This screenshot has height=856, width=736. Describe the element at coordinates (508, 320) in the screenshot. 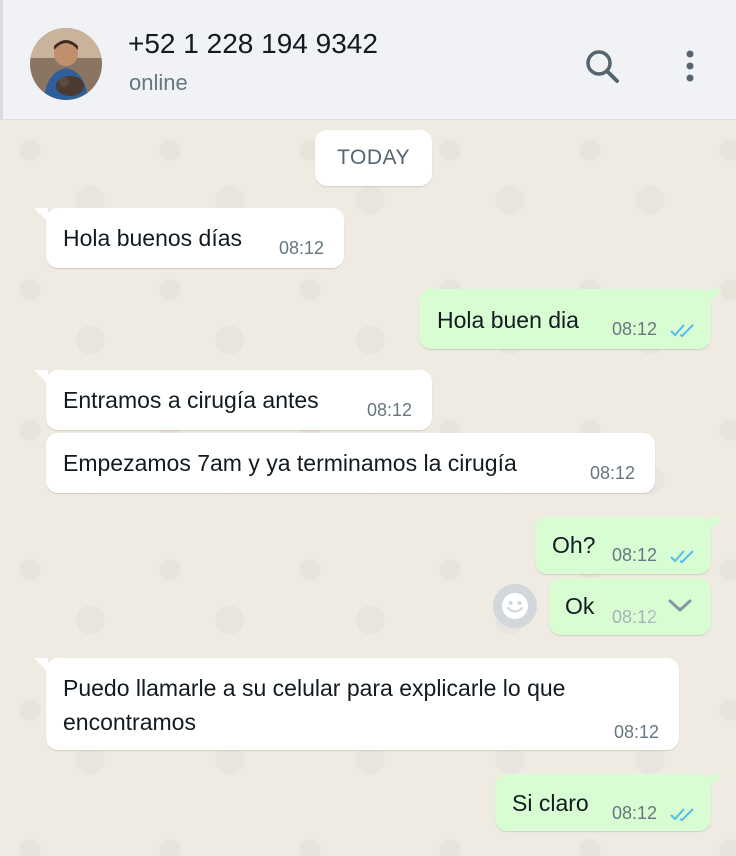

I see `message-text: Hola buen dia` at that location.